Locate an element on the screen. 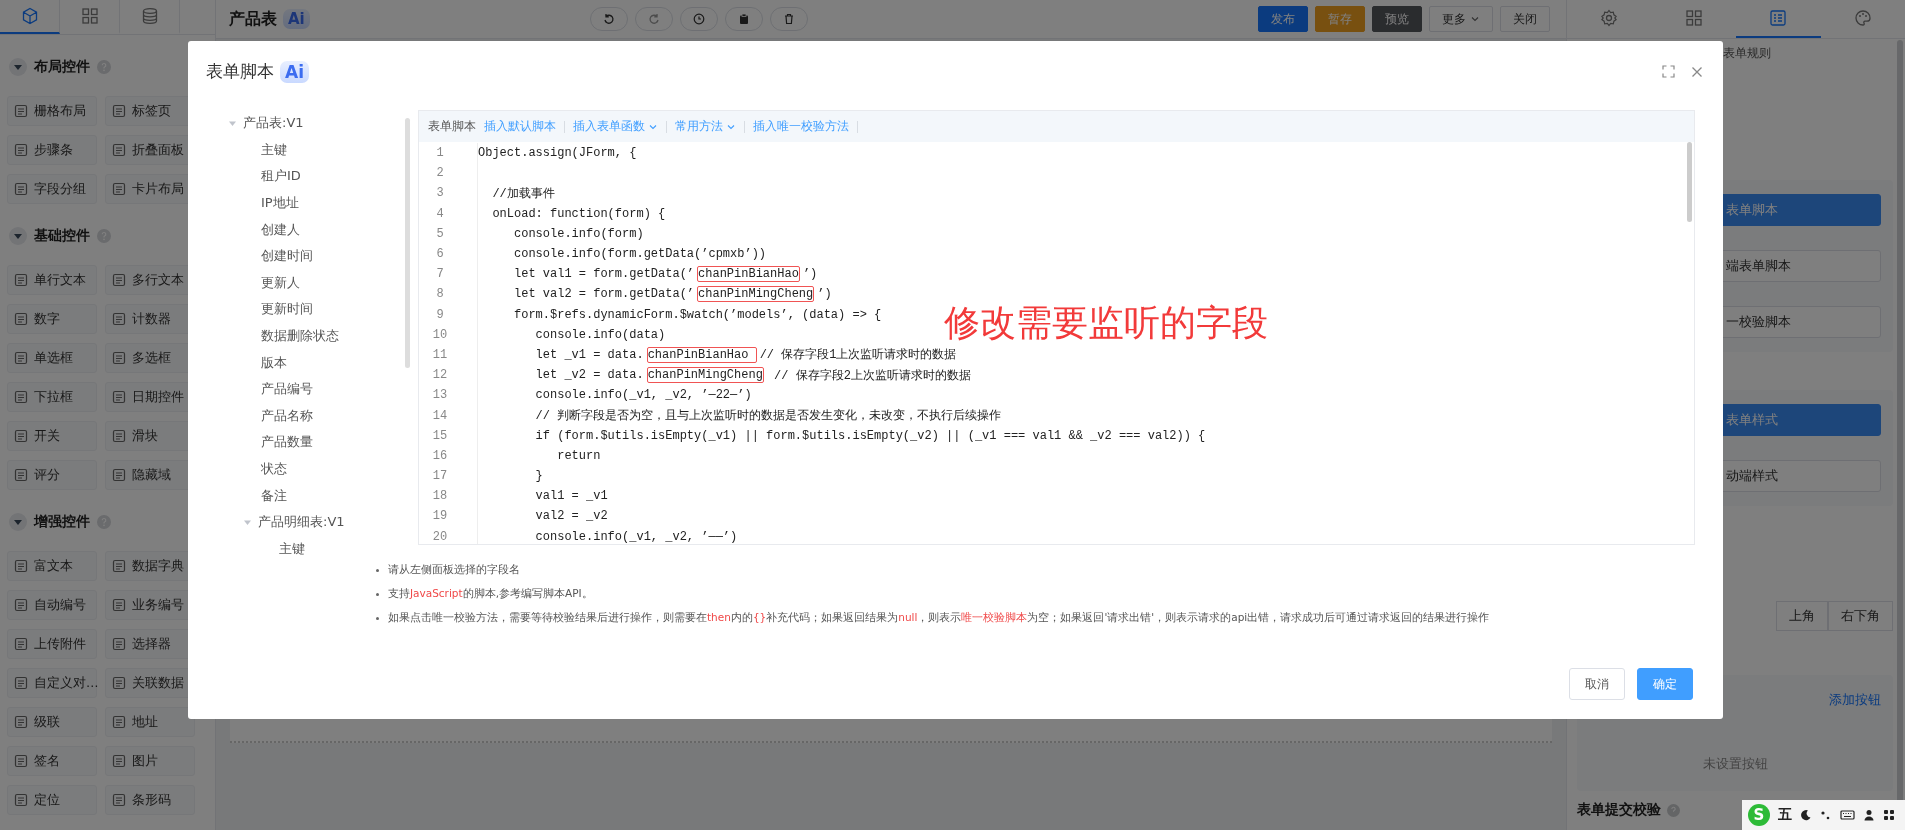 Image resolution: width=1905 pixels, height=830 pixels. help-icon is located at coordinates (1673, 810).